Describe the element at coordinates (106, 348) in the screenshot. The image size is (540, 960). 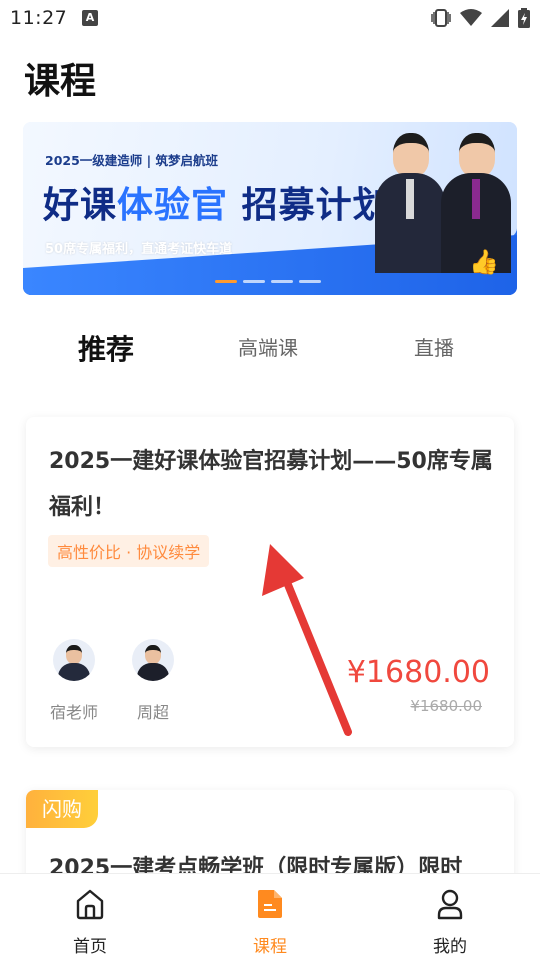
I see `tab-recommended: 推荐` at that location.